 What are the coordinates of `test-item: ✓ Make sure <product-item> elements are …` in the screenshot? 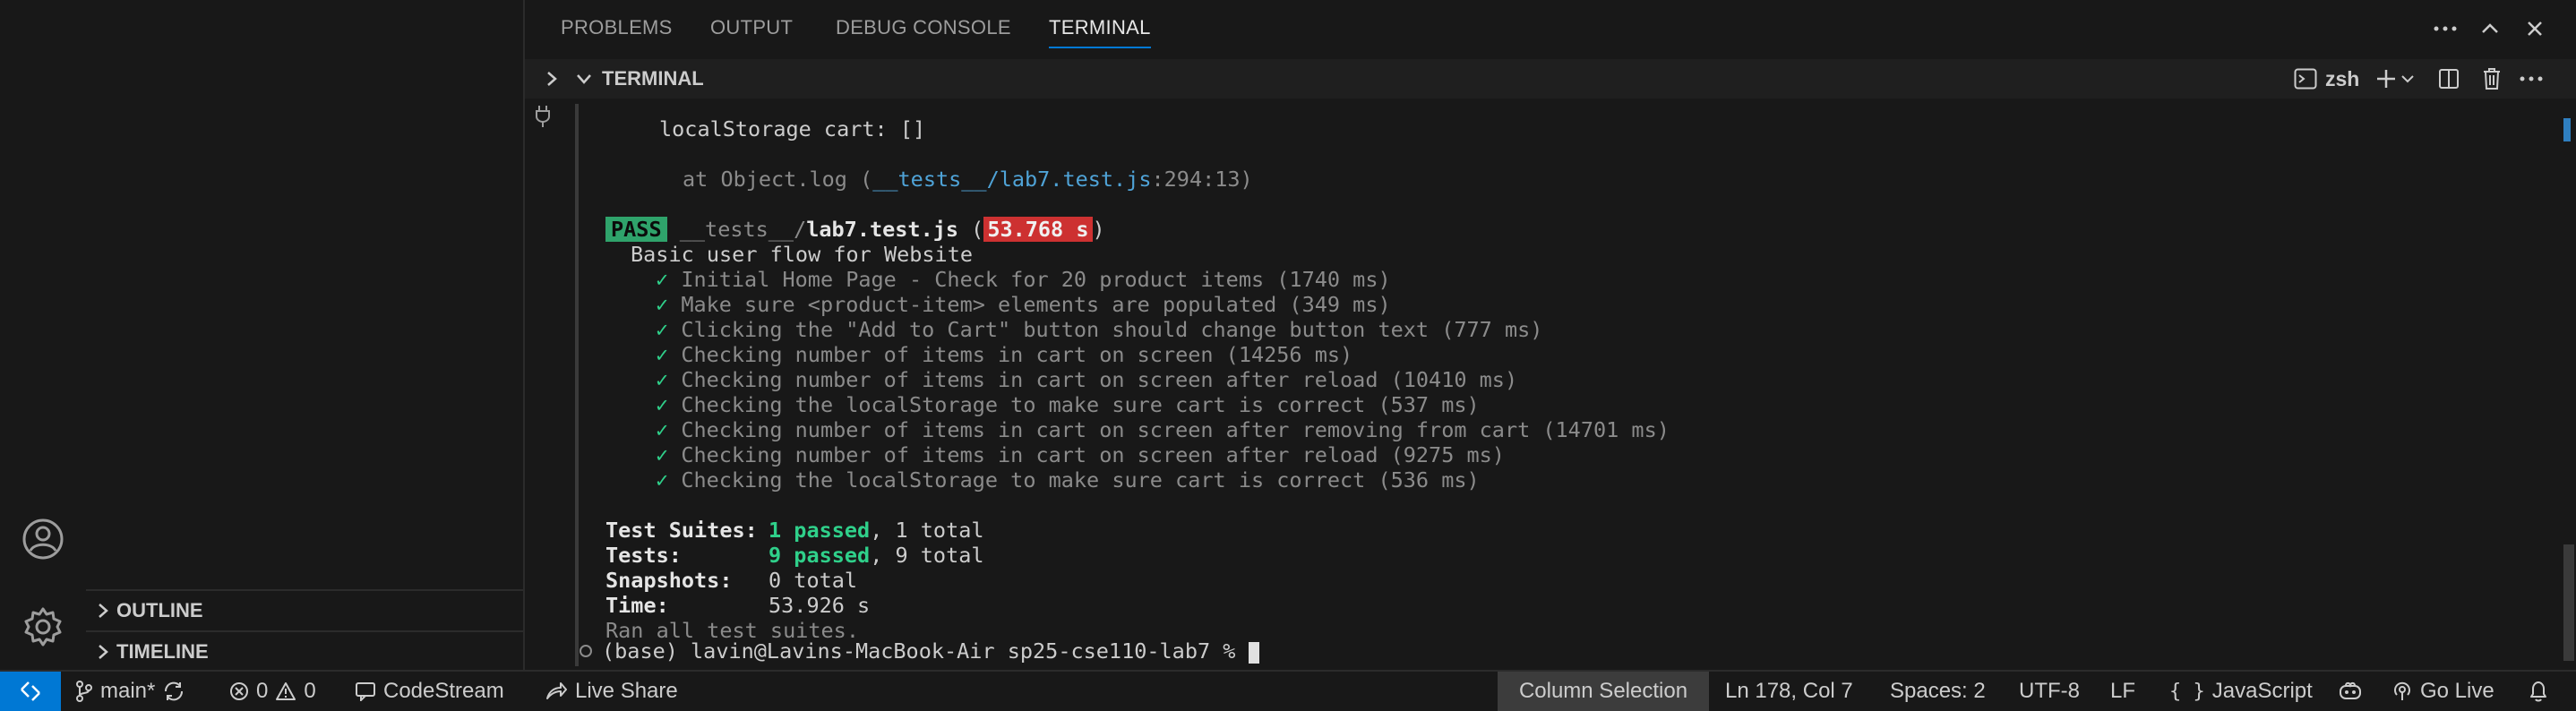 It's located at (1023, 304).